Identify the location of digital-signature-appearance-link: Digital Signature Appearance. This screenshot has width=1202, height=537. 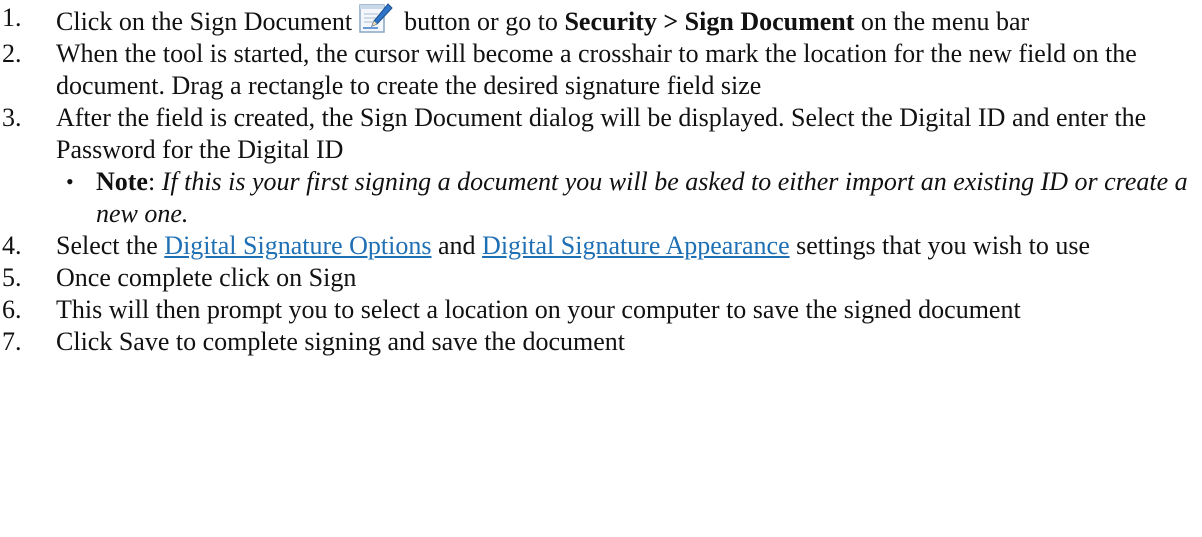
(636, 245).